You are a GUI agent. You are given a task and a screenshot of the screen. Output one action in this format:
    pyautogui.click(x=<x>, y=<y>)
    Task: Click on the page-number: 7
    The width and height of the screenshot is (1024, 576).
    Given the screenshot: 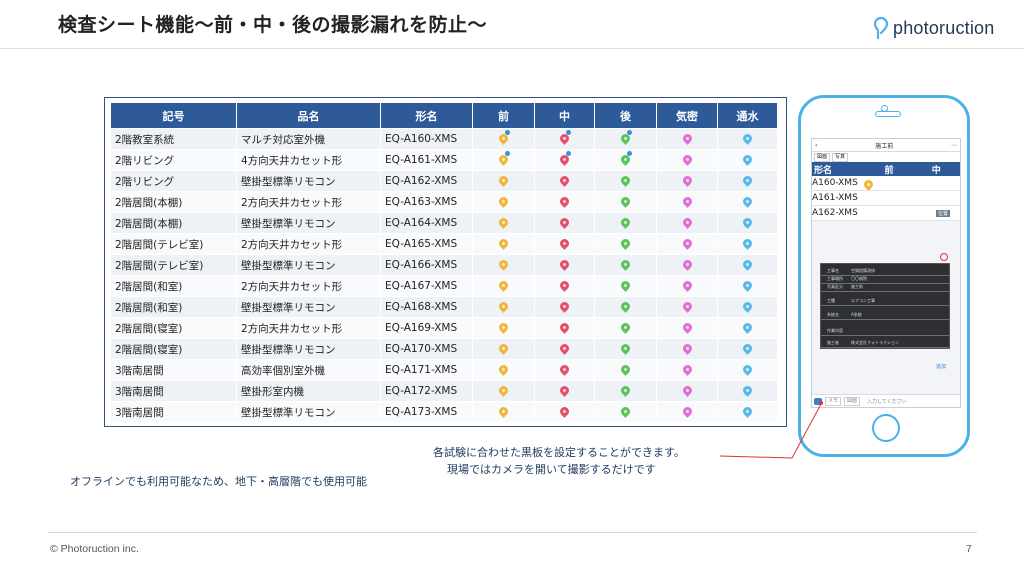 What is the action you would take?
    pyautogui.click(x=969, y=549)
    